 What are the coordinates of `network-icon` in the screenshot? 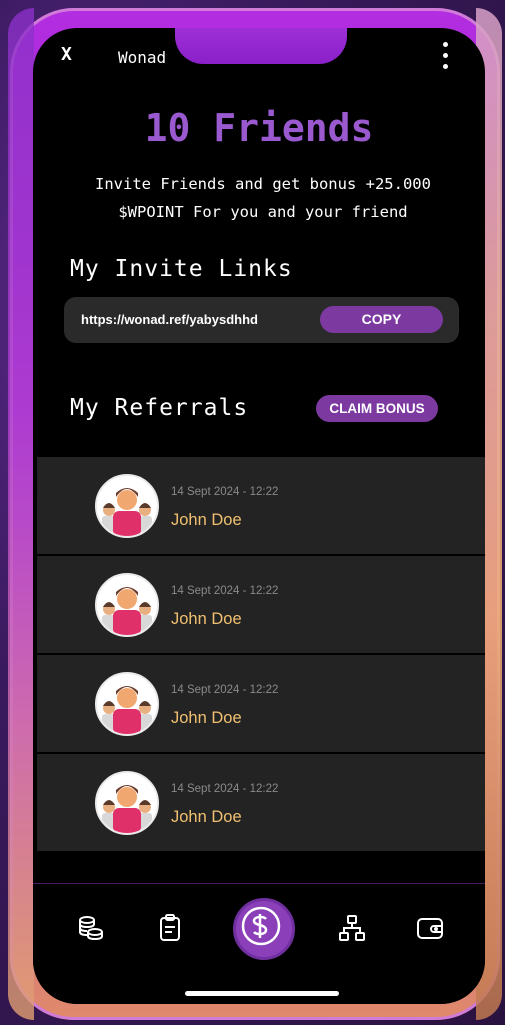 It's located at (352, 928).